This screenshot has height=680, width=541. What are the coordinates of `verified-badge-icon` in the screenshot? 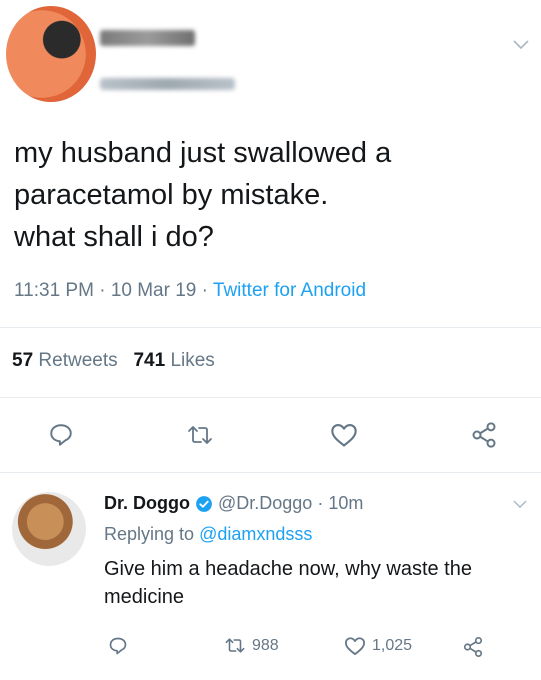 It's located at (204, 503).